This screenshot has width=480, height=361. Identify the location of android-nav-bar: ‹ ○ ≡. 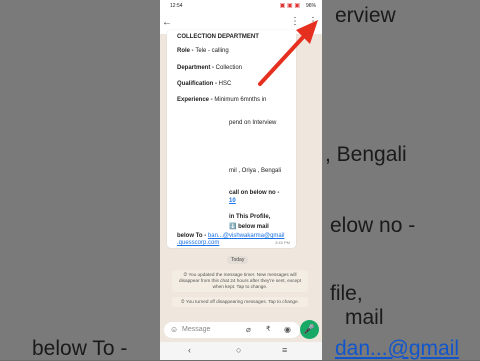
(241, 351).